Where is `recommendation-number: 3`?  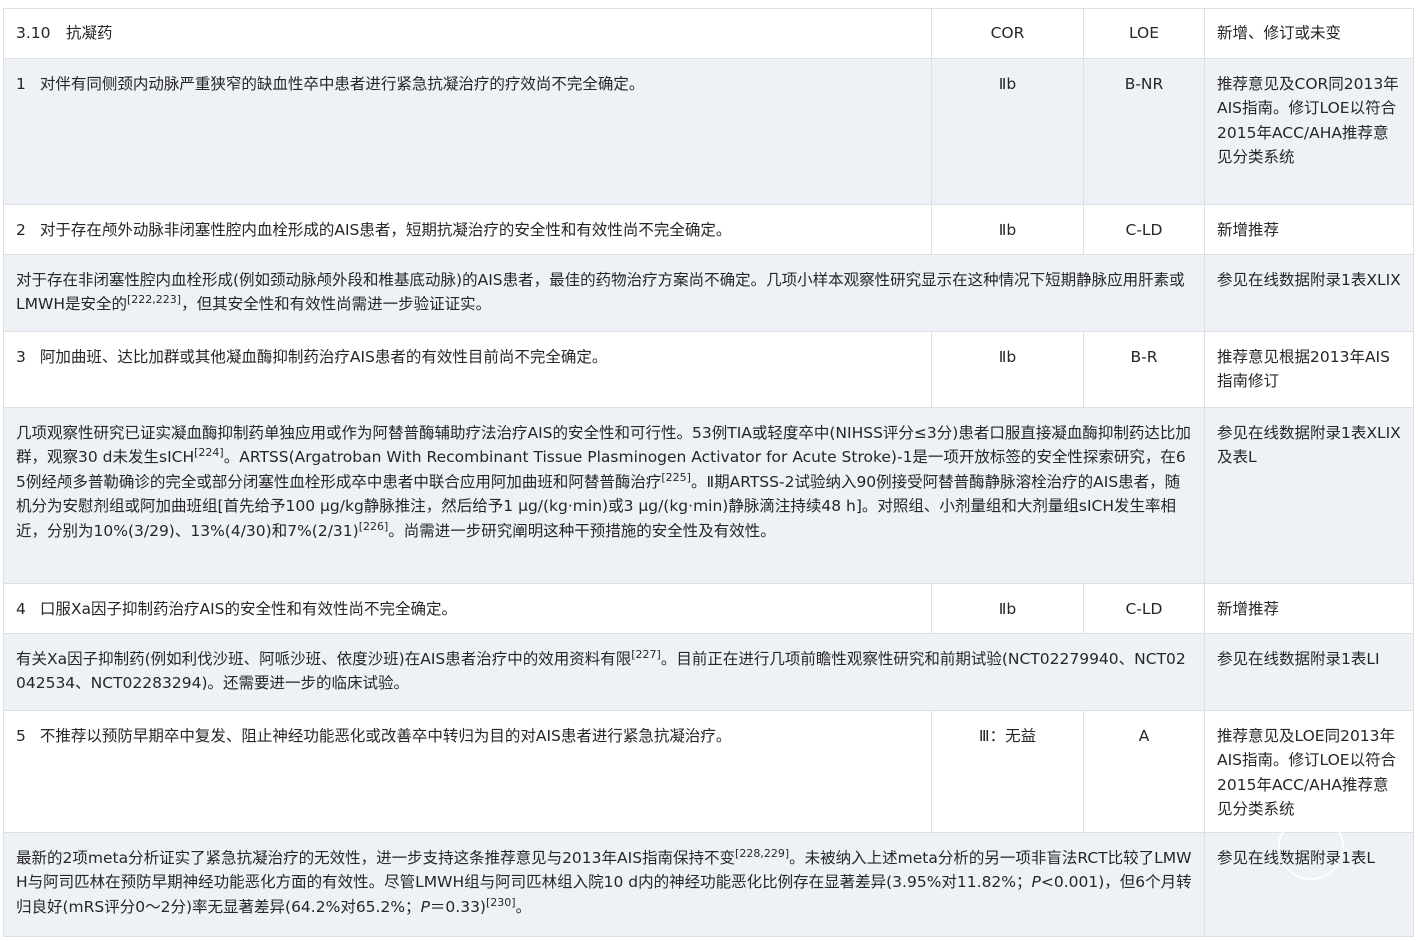
recommendation-number: 3 is located at coordinates (21, 356).